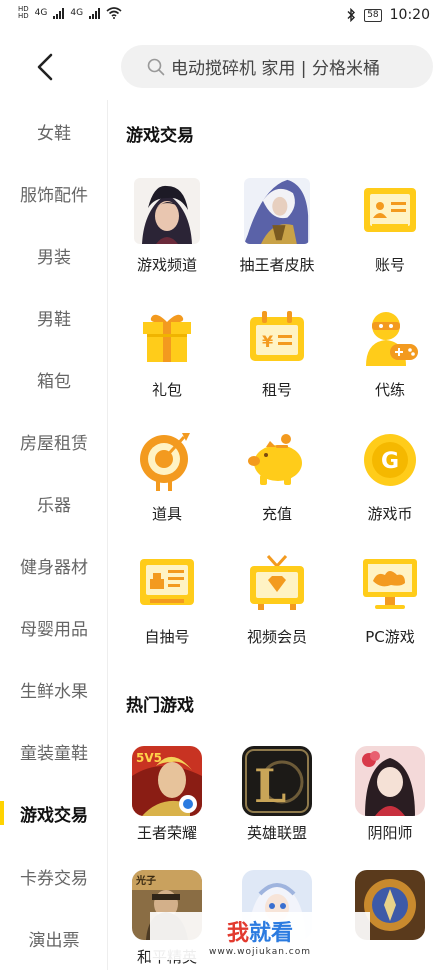 The image size is (448, 970). I want to click on grid-item-props: 道具, so click(167, 482).